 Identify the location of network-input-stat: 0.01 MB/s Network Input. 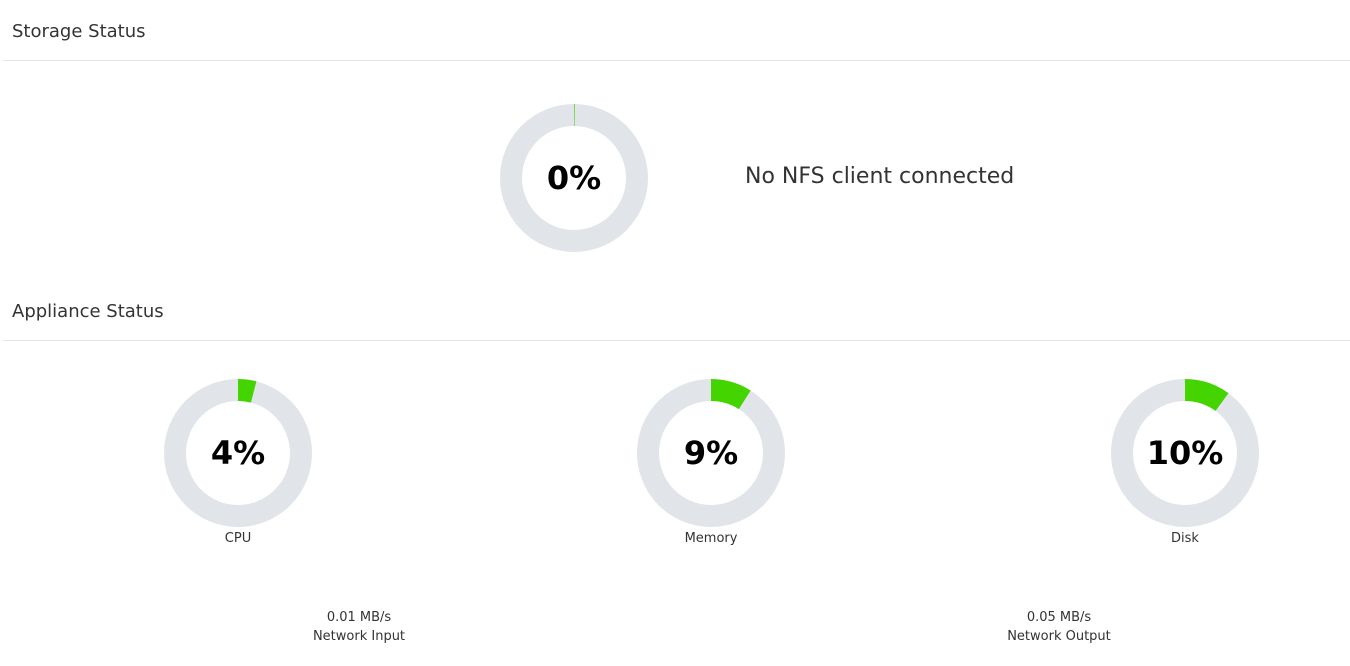
(359, 627).